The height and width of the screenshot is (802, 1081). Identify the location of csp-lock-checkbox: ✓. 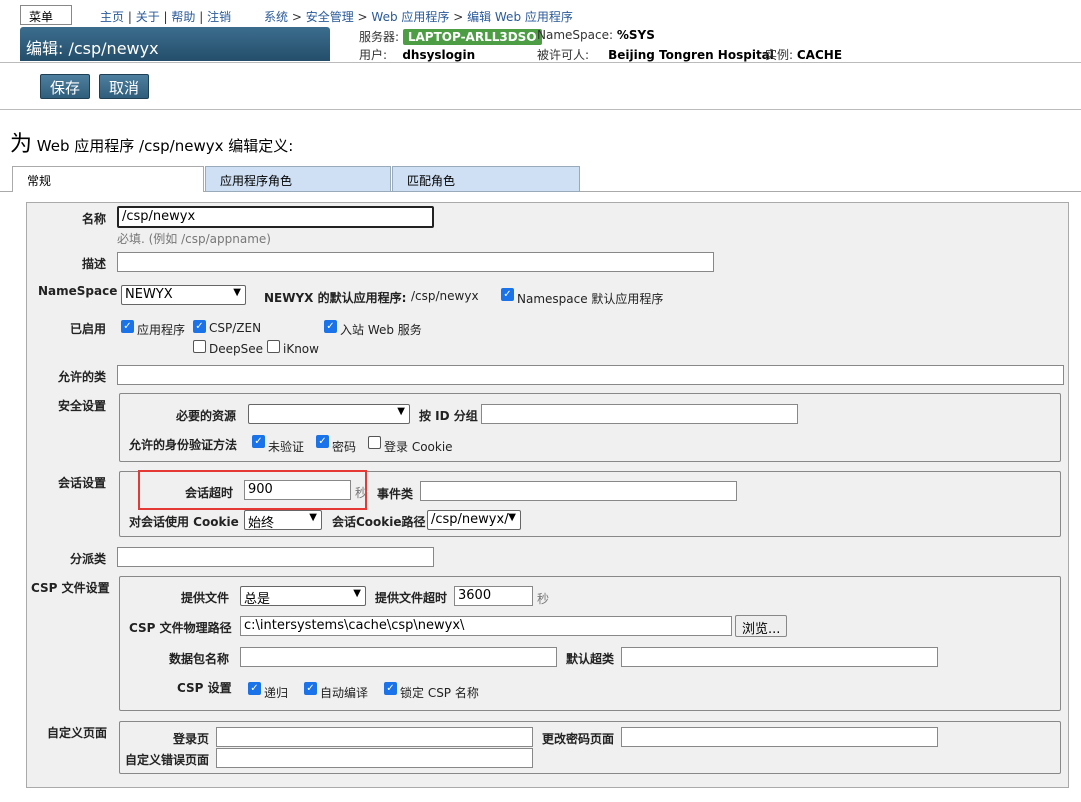
(390, 688).